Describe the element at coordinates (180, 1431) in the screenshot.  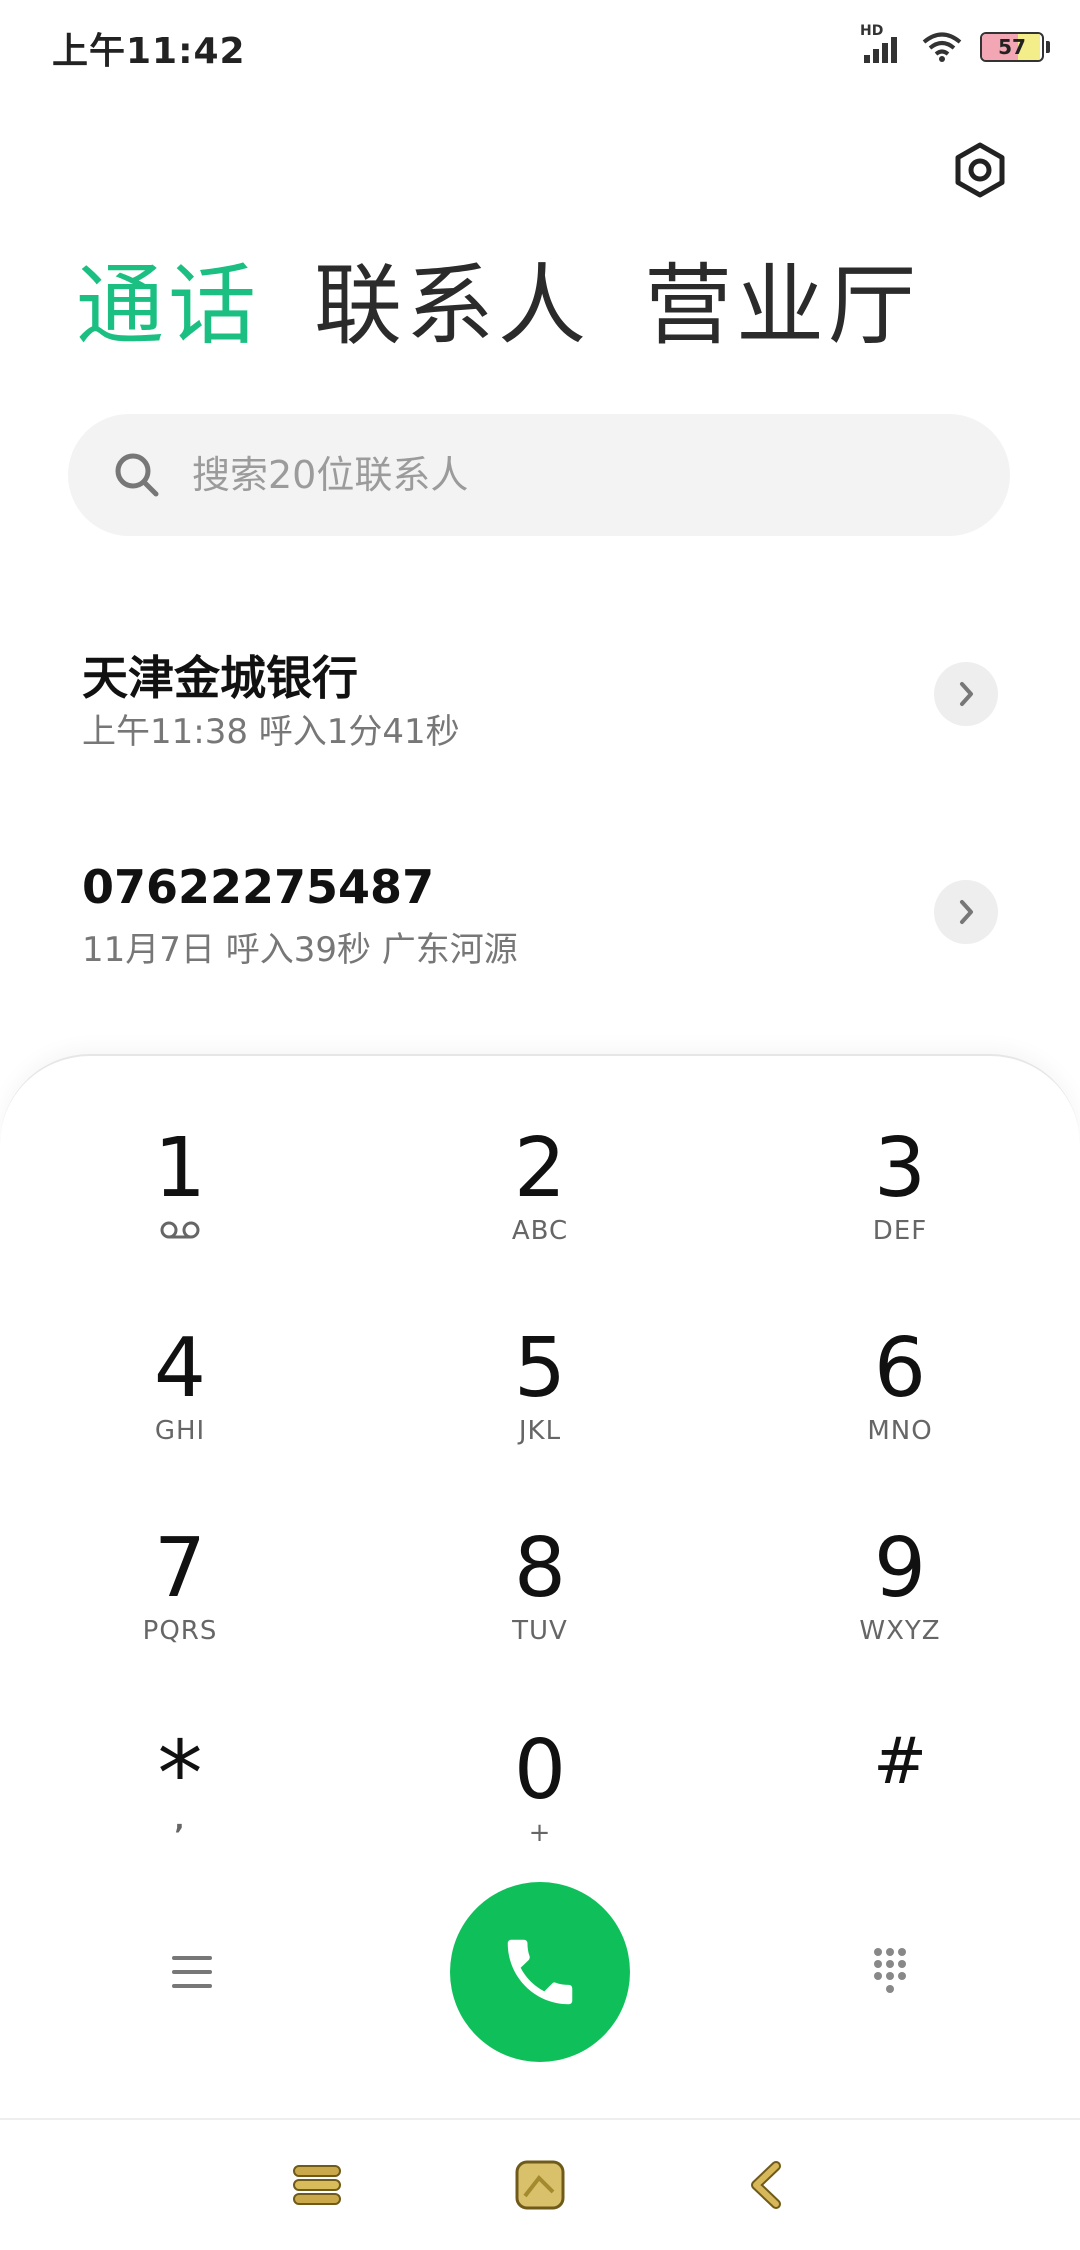
I see `dial-key-letters: GHI` at that location.